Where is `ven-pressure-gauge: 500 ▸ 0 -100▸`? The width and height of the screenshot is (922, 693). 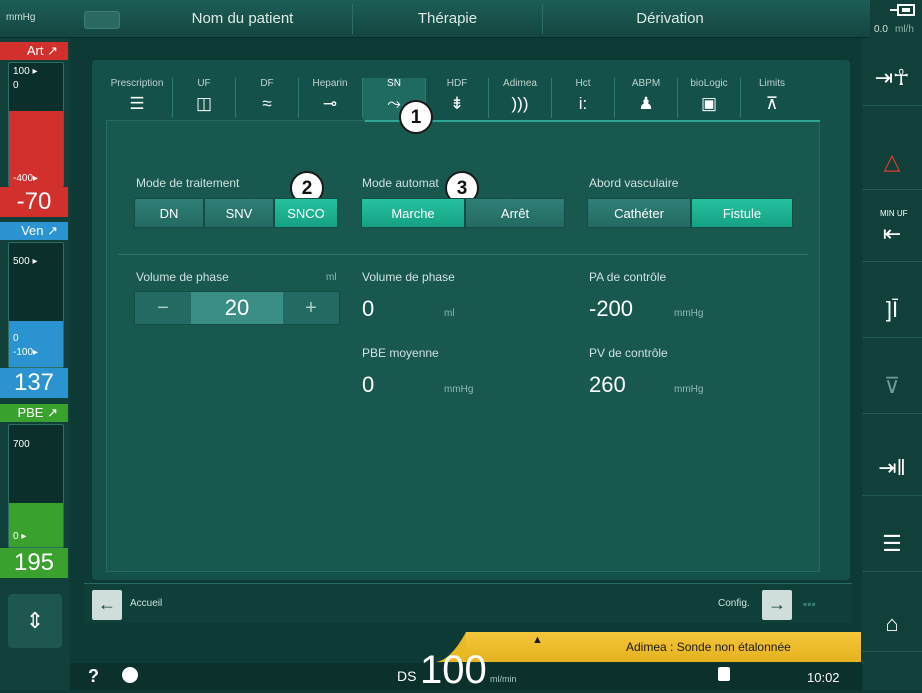
ven-pressure-gauge: 500 ▸ 0 -100▸ is located at coordinates (36, 305).